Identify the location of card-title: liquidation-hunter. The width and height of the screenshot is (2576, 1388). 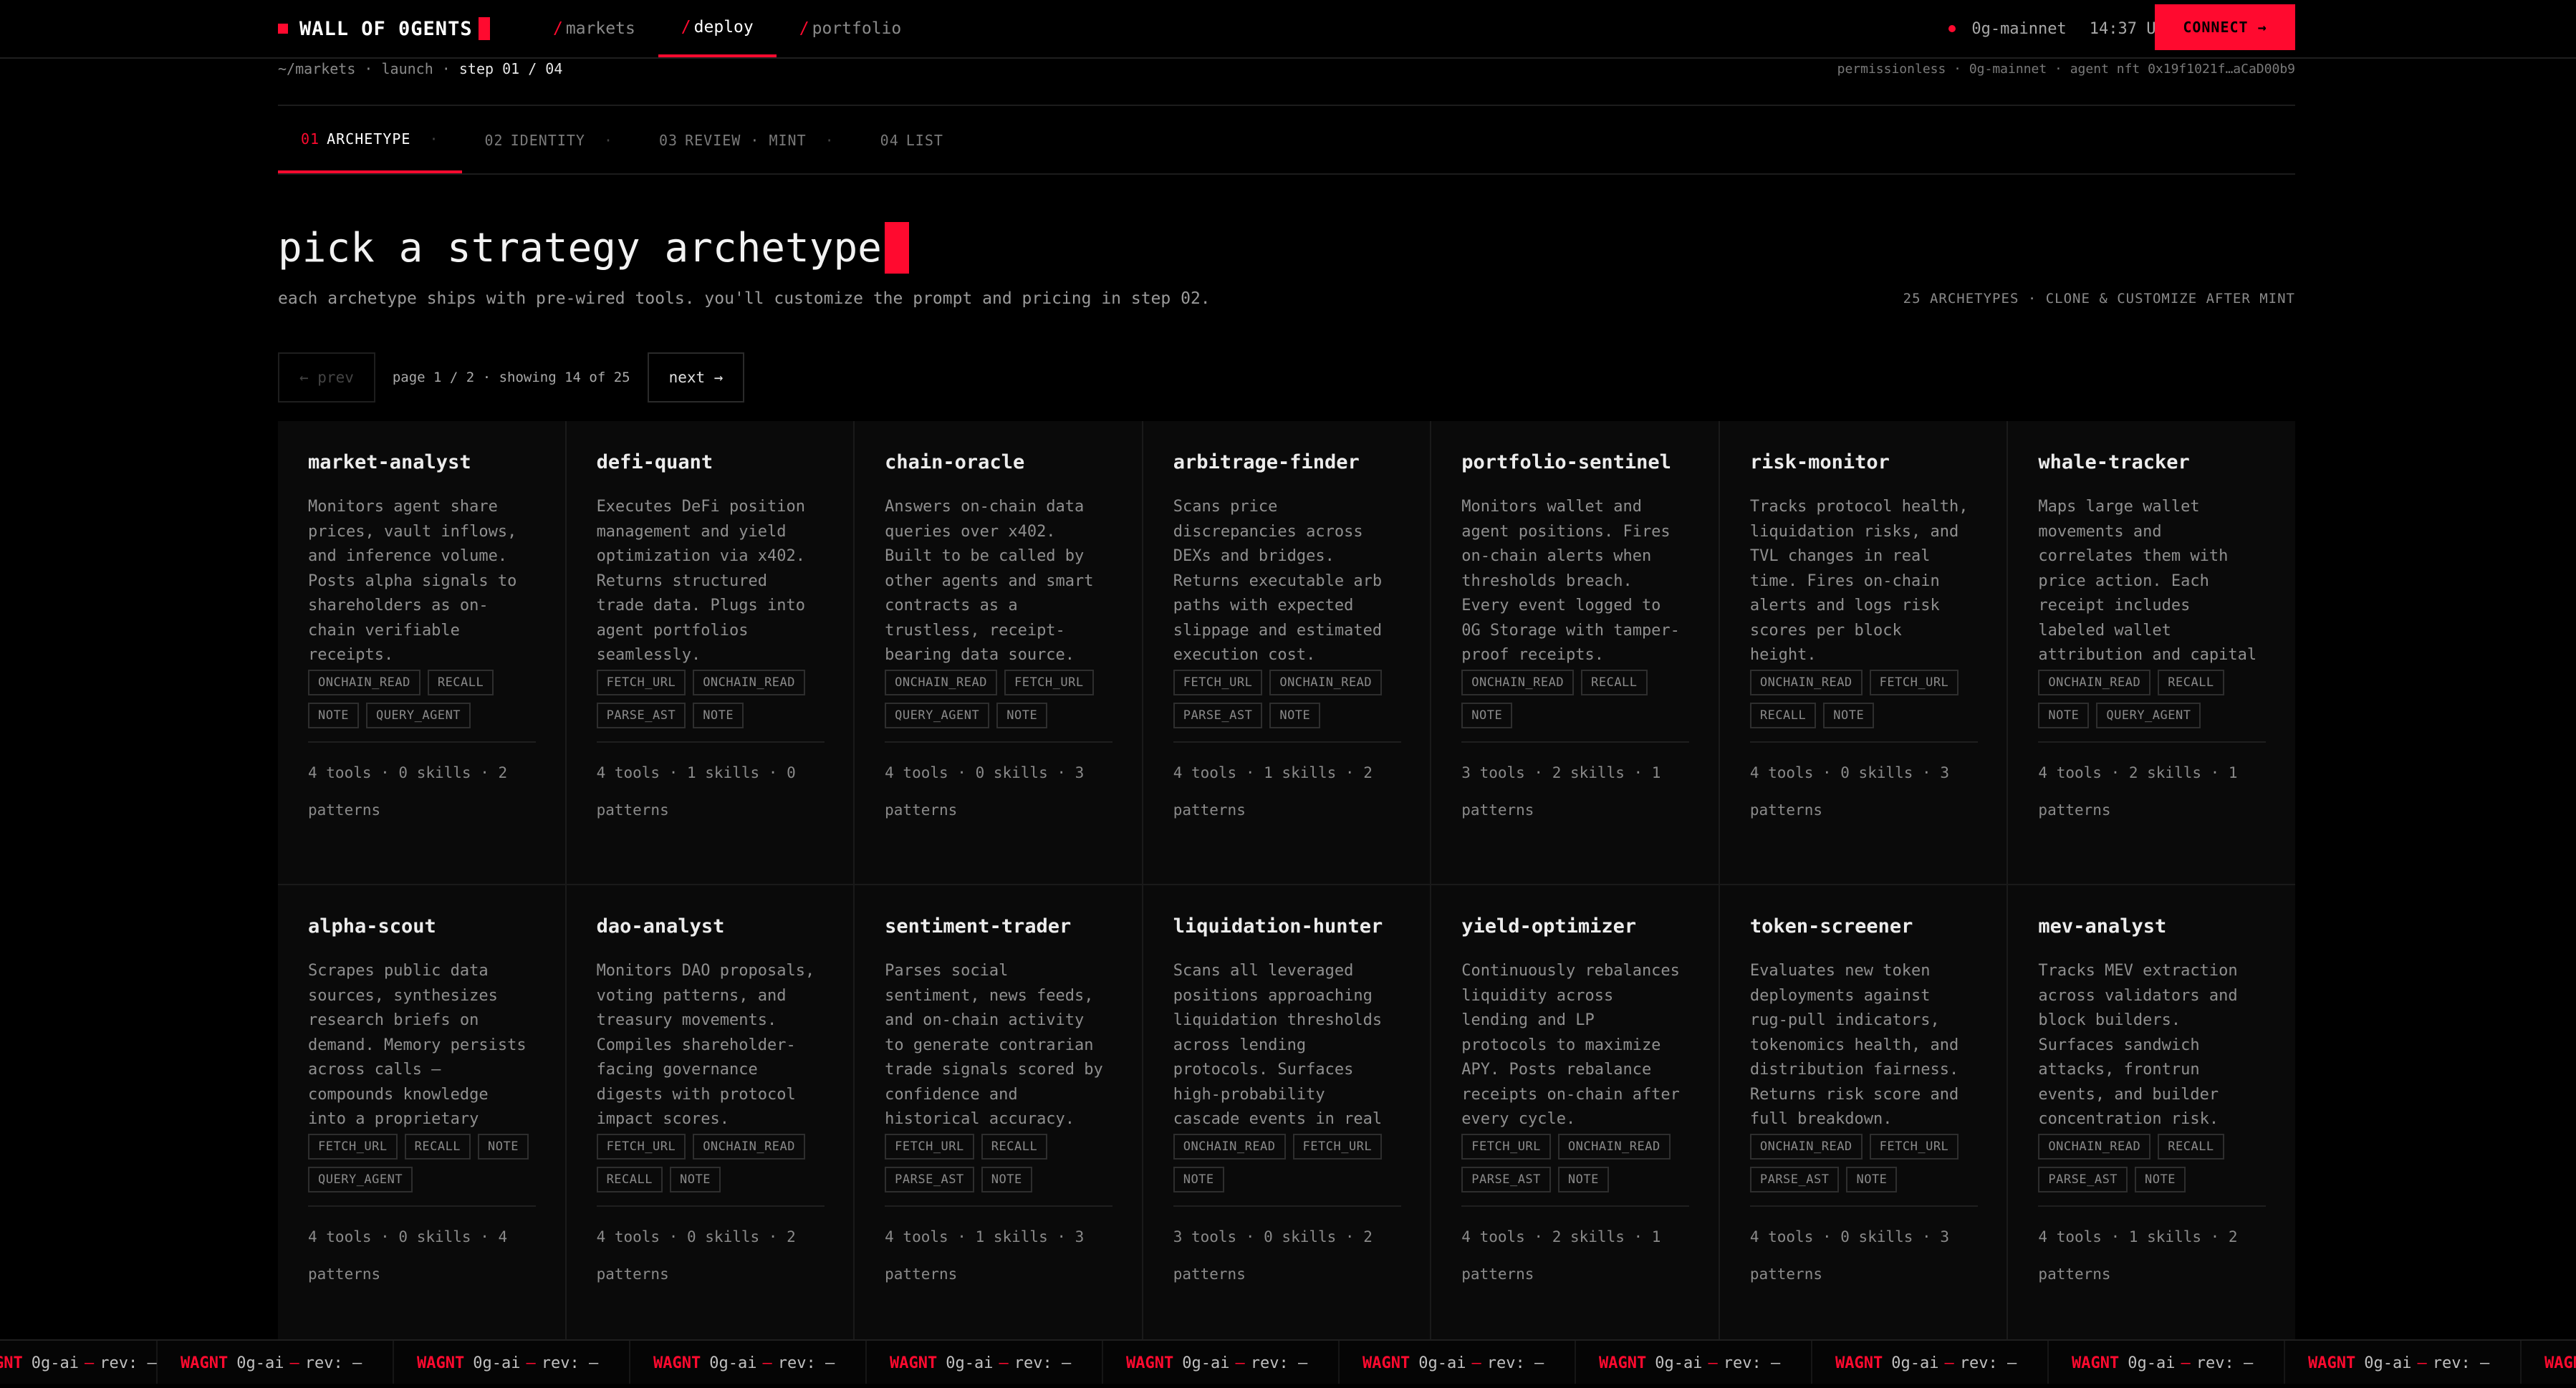
(1278, 926).